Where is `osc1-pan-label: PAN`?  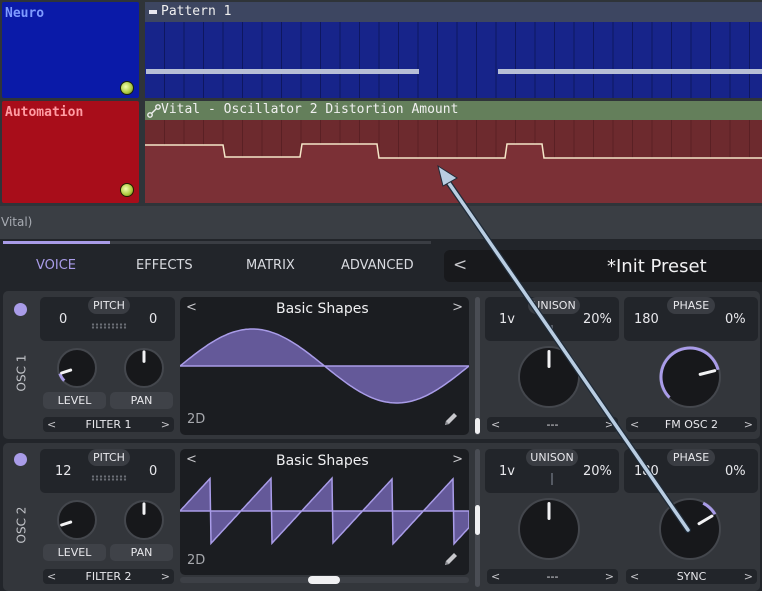
osc1-pan-label: PAN is located at coordinates (141, 400).